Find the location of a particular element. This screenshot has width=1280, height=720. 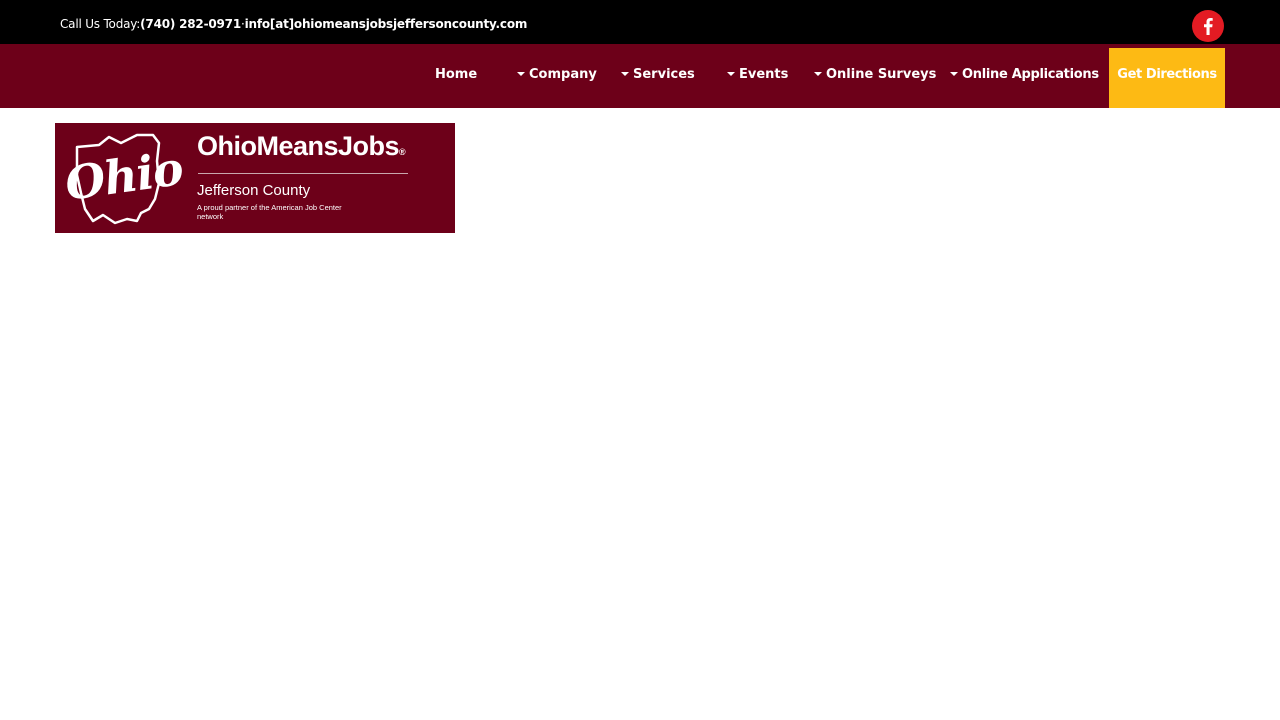

nav-home-label: Home is located at coordinates (456, 74).